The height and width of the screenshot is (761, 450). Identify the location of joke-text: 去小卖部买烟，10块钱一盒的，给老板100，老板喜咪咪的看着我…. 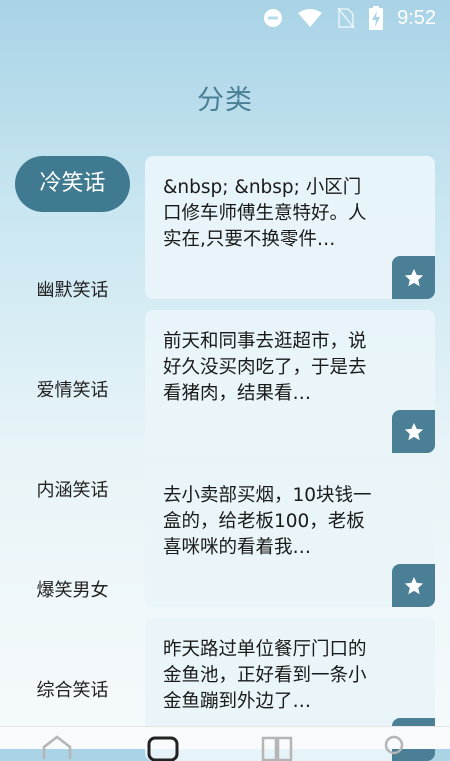
(267, 521).